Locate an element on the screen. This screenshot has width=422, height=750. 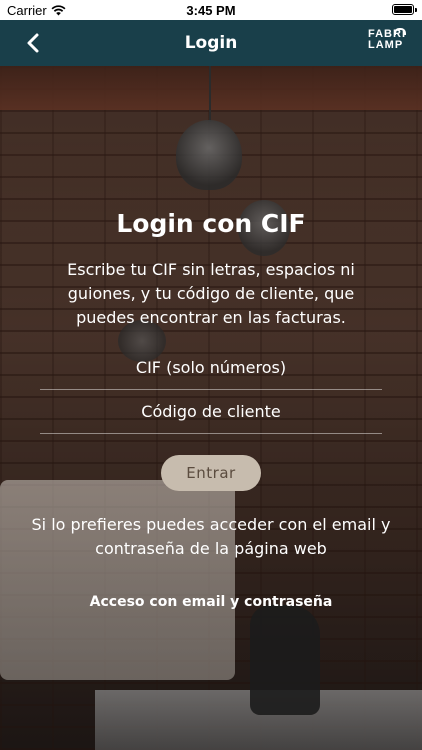
battery-icon is located at coordinates (404, 9).